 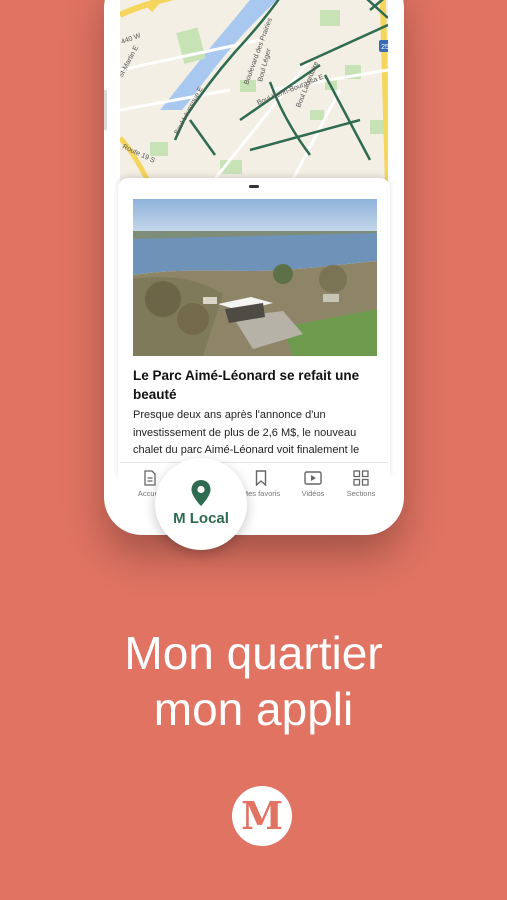 What do you see at coordinates (131, 39) in the screenshot?
I see `map-label: 440 W` at bounding box center [131, 39].